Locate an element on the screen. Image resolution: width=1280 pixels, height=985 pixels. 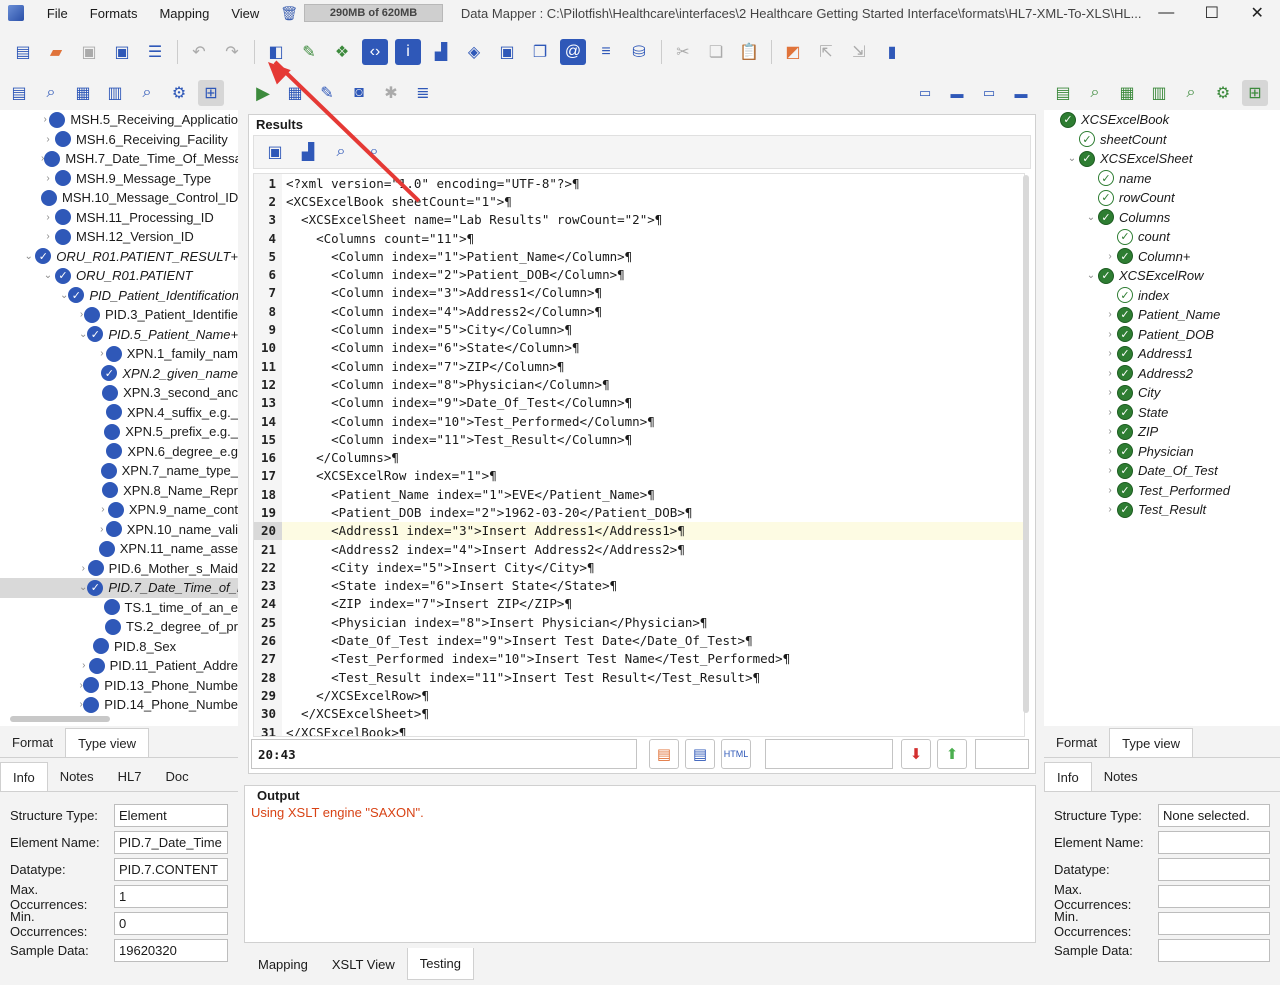
property-value-field: PID.7.CONTENT is located at coordinates (171, 869).